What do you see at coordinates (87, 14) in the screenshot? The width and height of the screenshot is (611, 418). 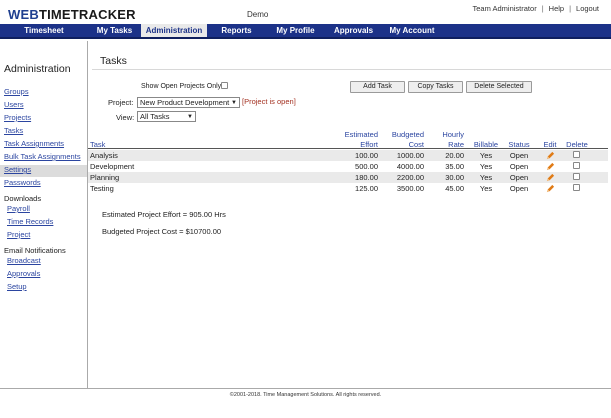 I see `logo-timetracker: TIMETRACKER` at bounding box center [87, 14].